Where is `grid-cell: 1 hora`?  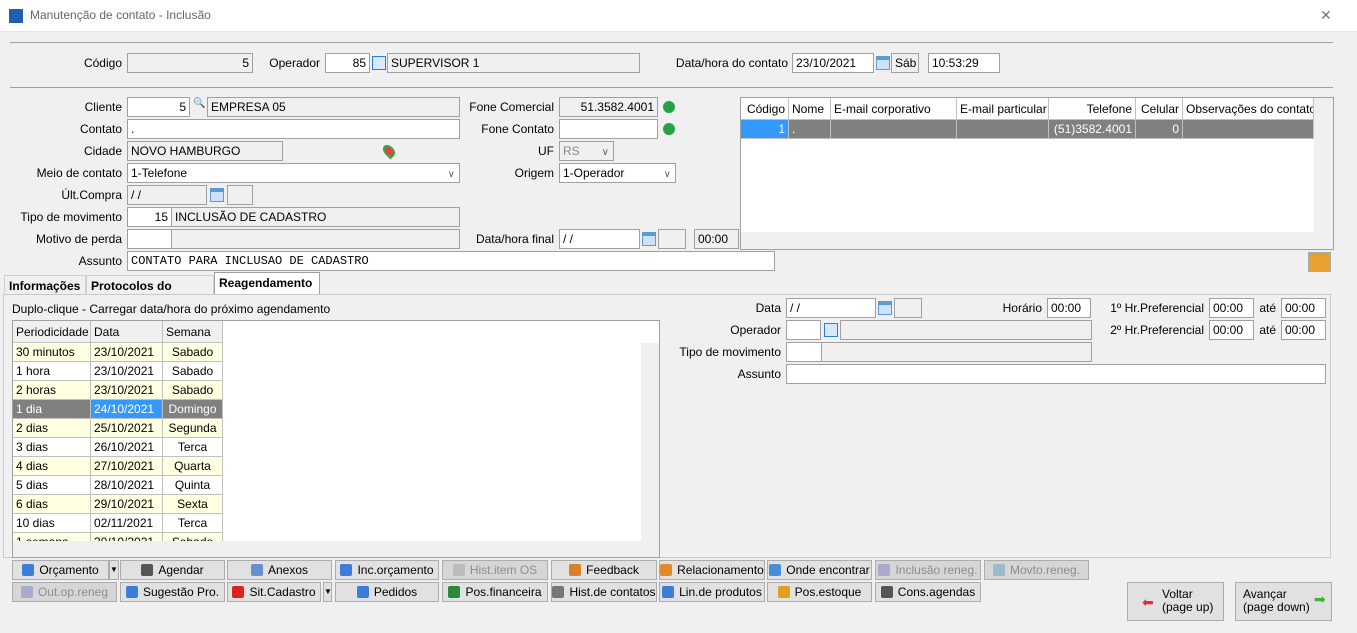
grid-cell: 1 hora is located at coordinates (52, 371).